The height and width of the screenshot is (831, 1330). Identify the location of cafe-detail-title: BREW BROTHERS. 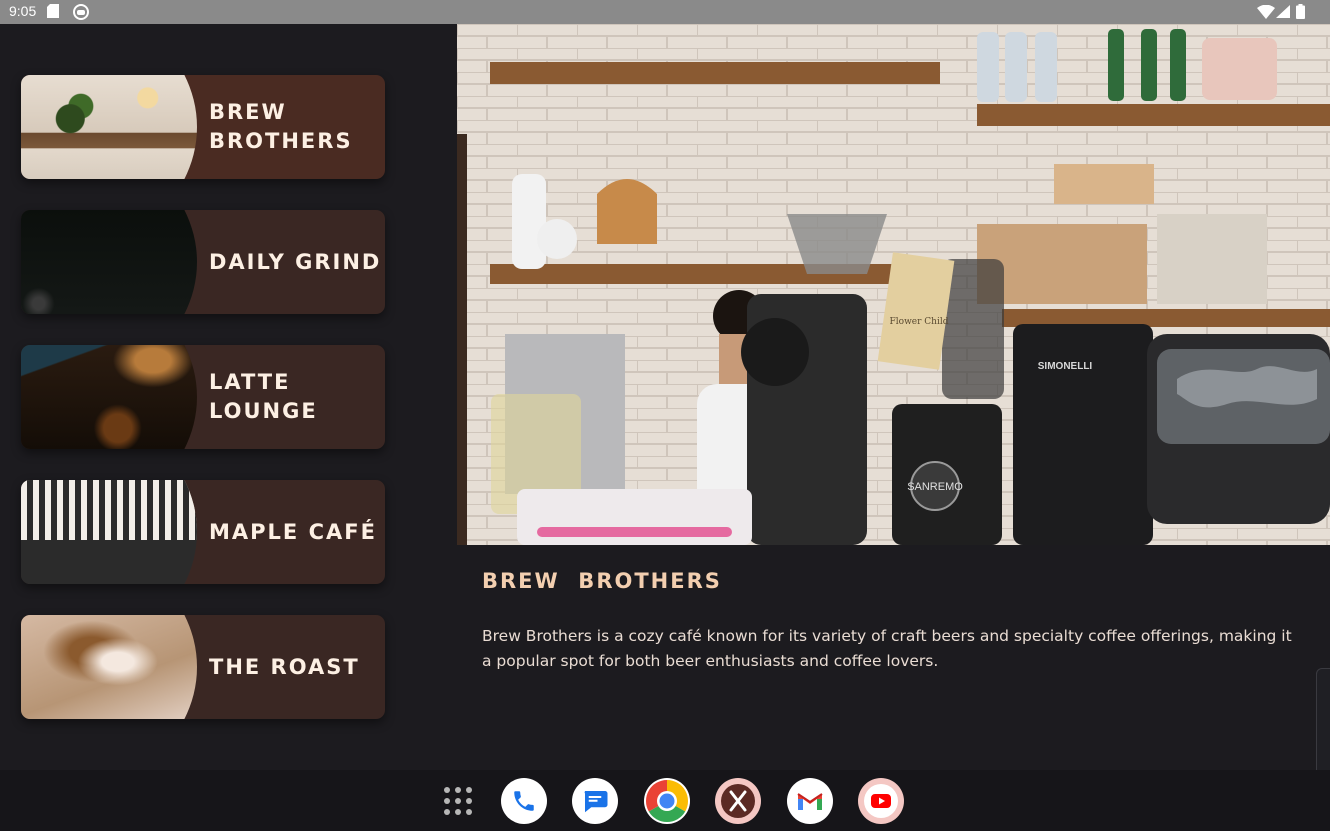
(602, 581).